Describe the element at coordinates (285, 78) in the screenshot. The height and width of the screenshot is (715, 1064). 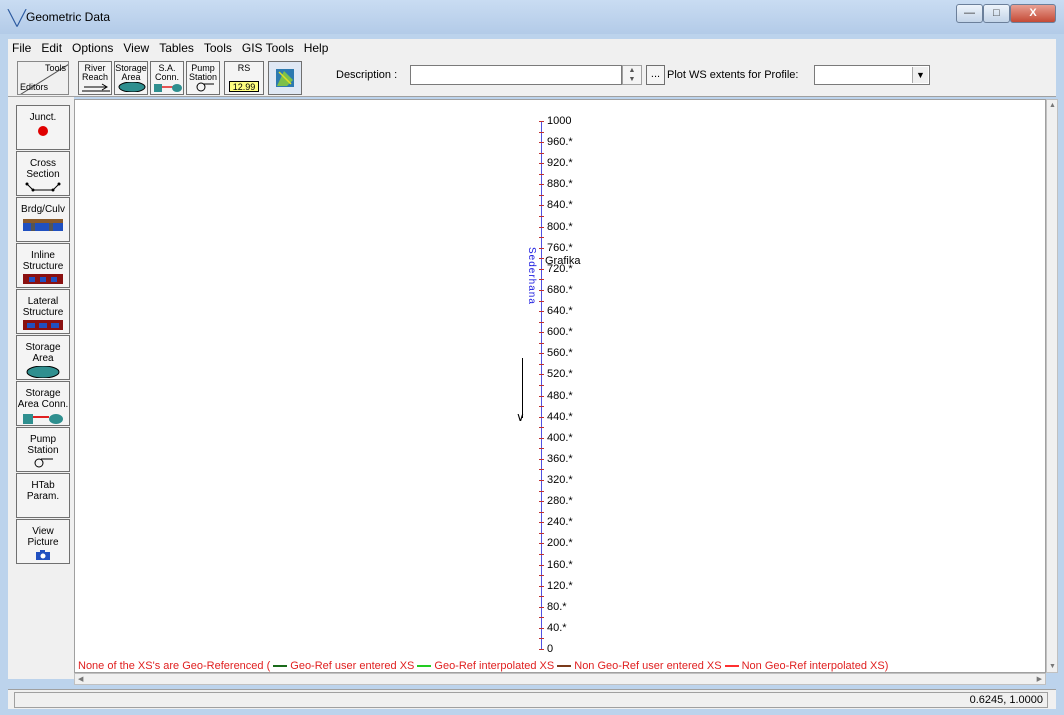
I see `gis-map-button` at that location.